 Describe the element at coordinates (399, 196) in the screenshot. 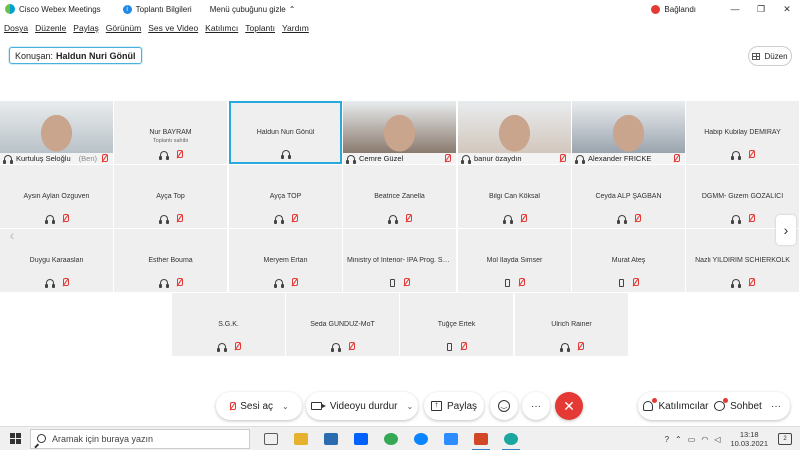

I see `participant-tile: Beatrice Zanella` at that location.